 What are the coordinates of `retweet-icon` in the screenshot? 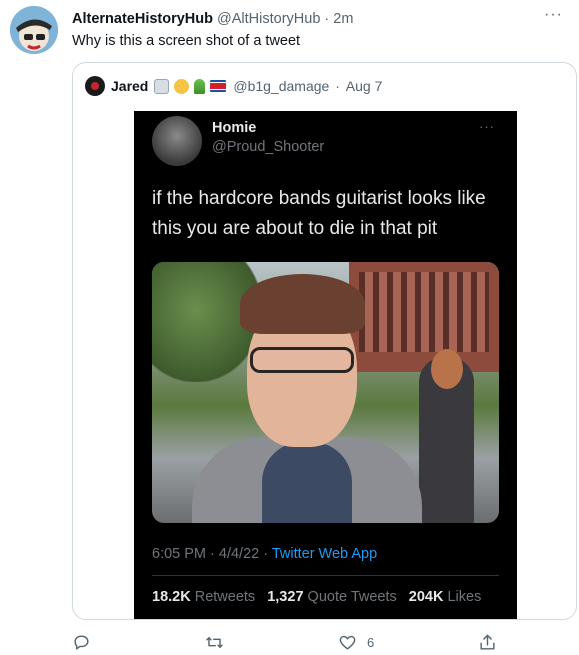 It's located at (214, 642).